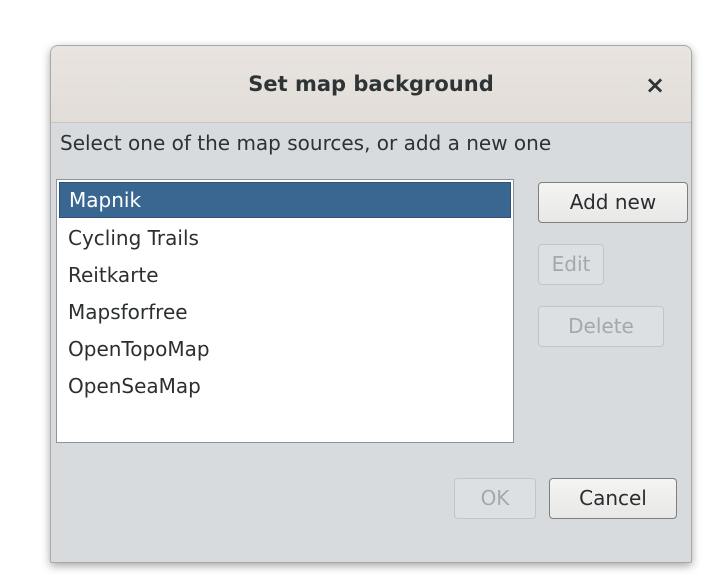 The height and width of the screenshot is (575, 723). Describe the element at coordinates (285, 238) in the screenshot. I see `map-source-item: Cycling Trails` at that location.